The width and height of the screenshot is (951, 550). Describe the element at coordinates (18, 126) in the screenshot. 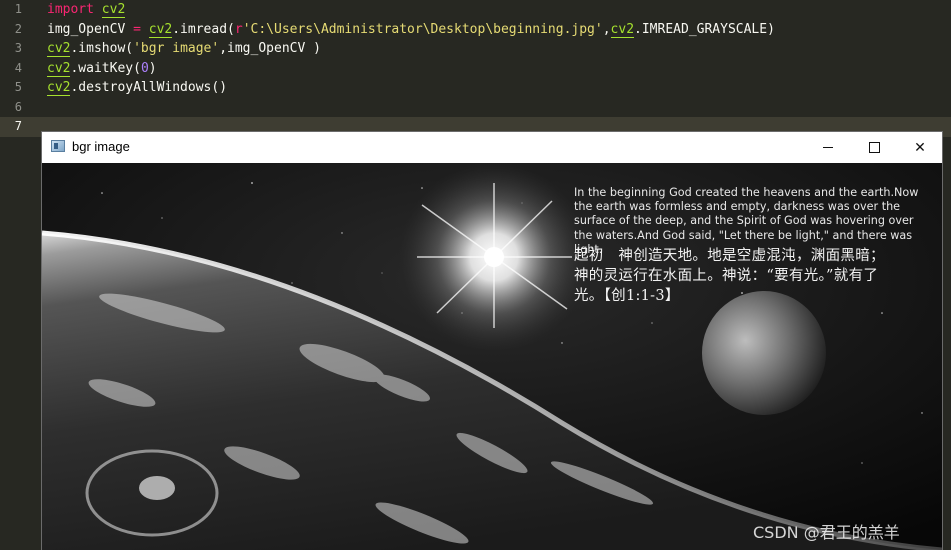

I see `line-number: 7` at that location.